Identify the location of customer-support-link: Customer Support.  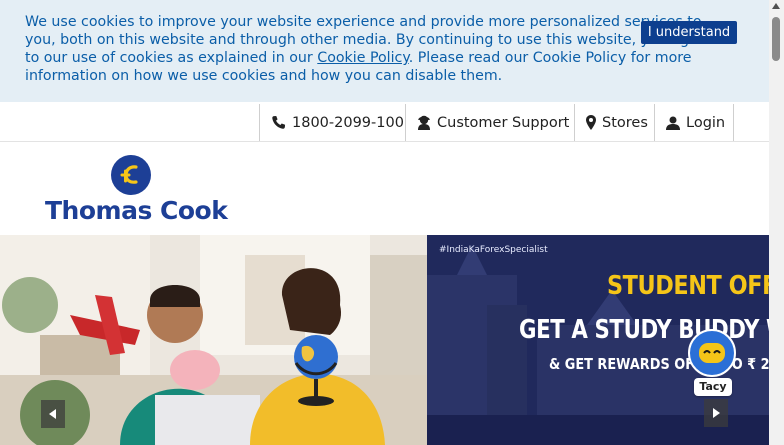
(489, 122).